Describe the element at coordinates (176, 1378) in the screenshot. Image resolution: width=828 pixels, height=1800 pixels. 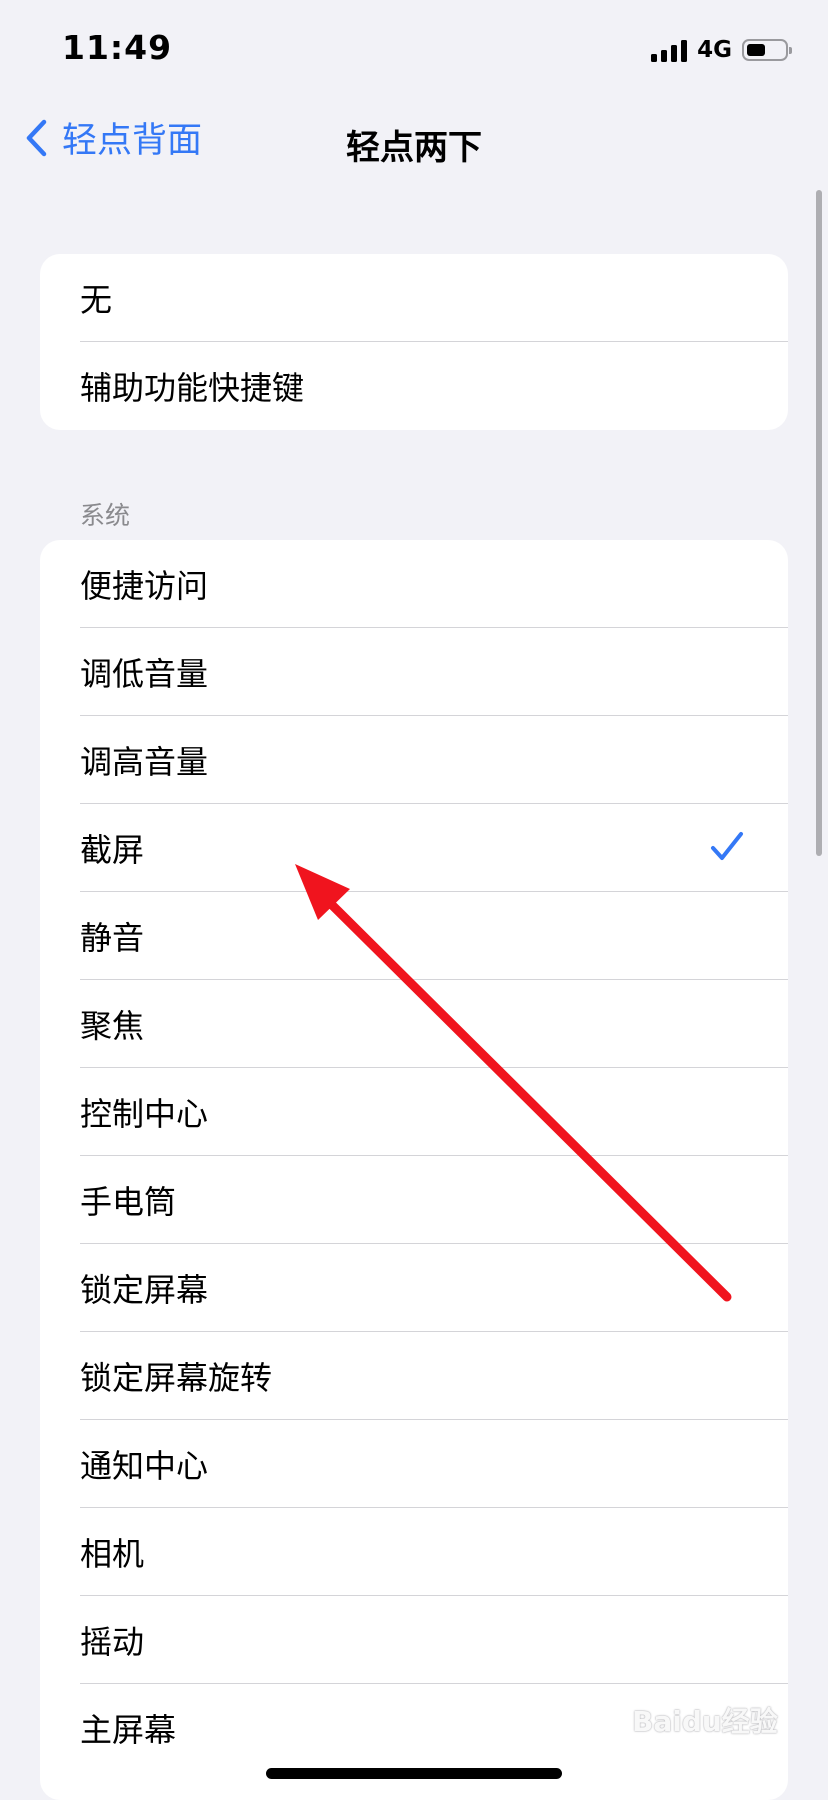
I see `option-label: 锁定屏幕旋转` at that location.